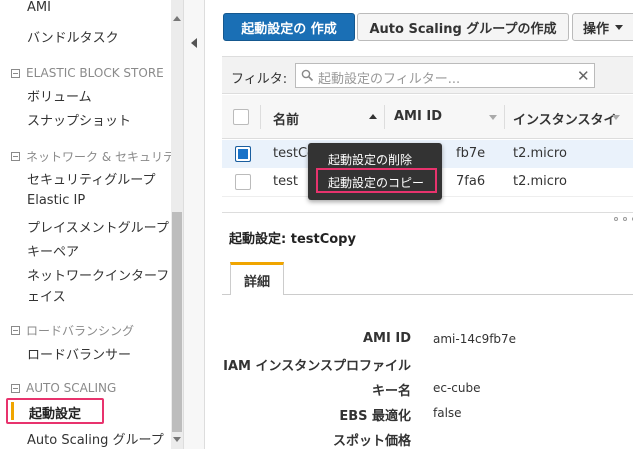  What do you see at coordinates (447, 413) in the screenshot?
I see `field-value-ebs-optimized: false` at bounding box center [447, 413].